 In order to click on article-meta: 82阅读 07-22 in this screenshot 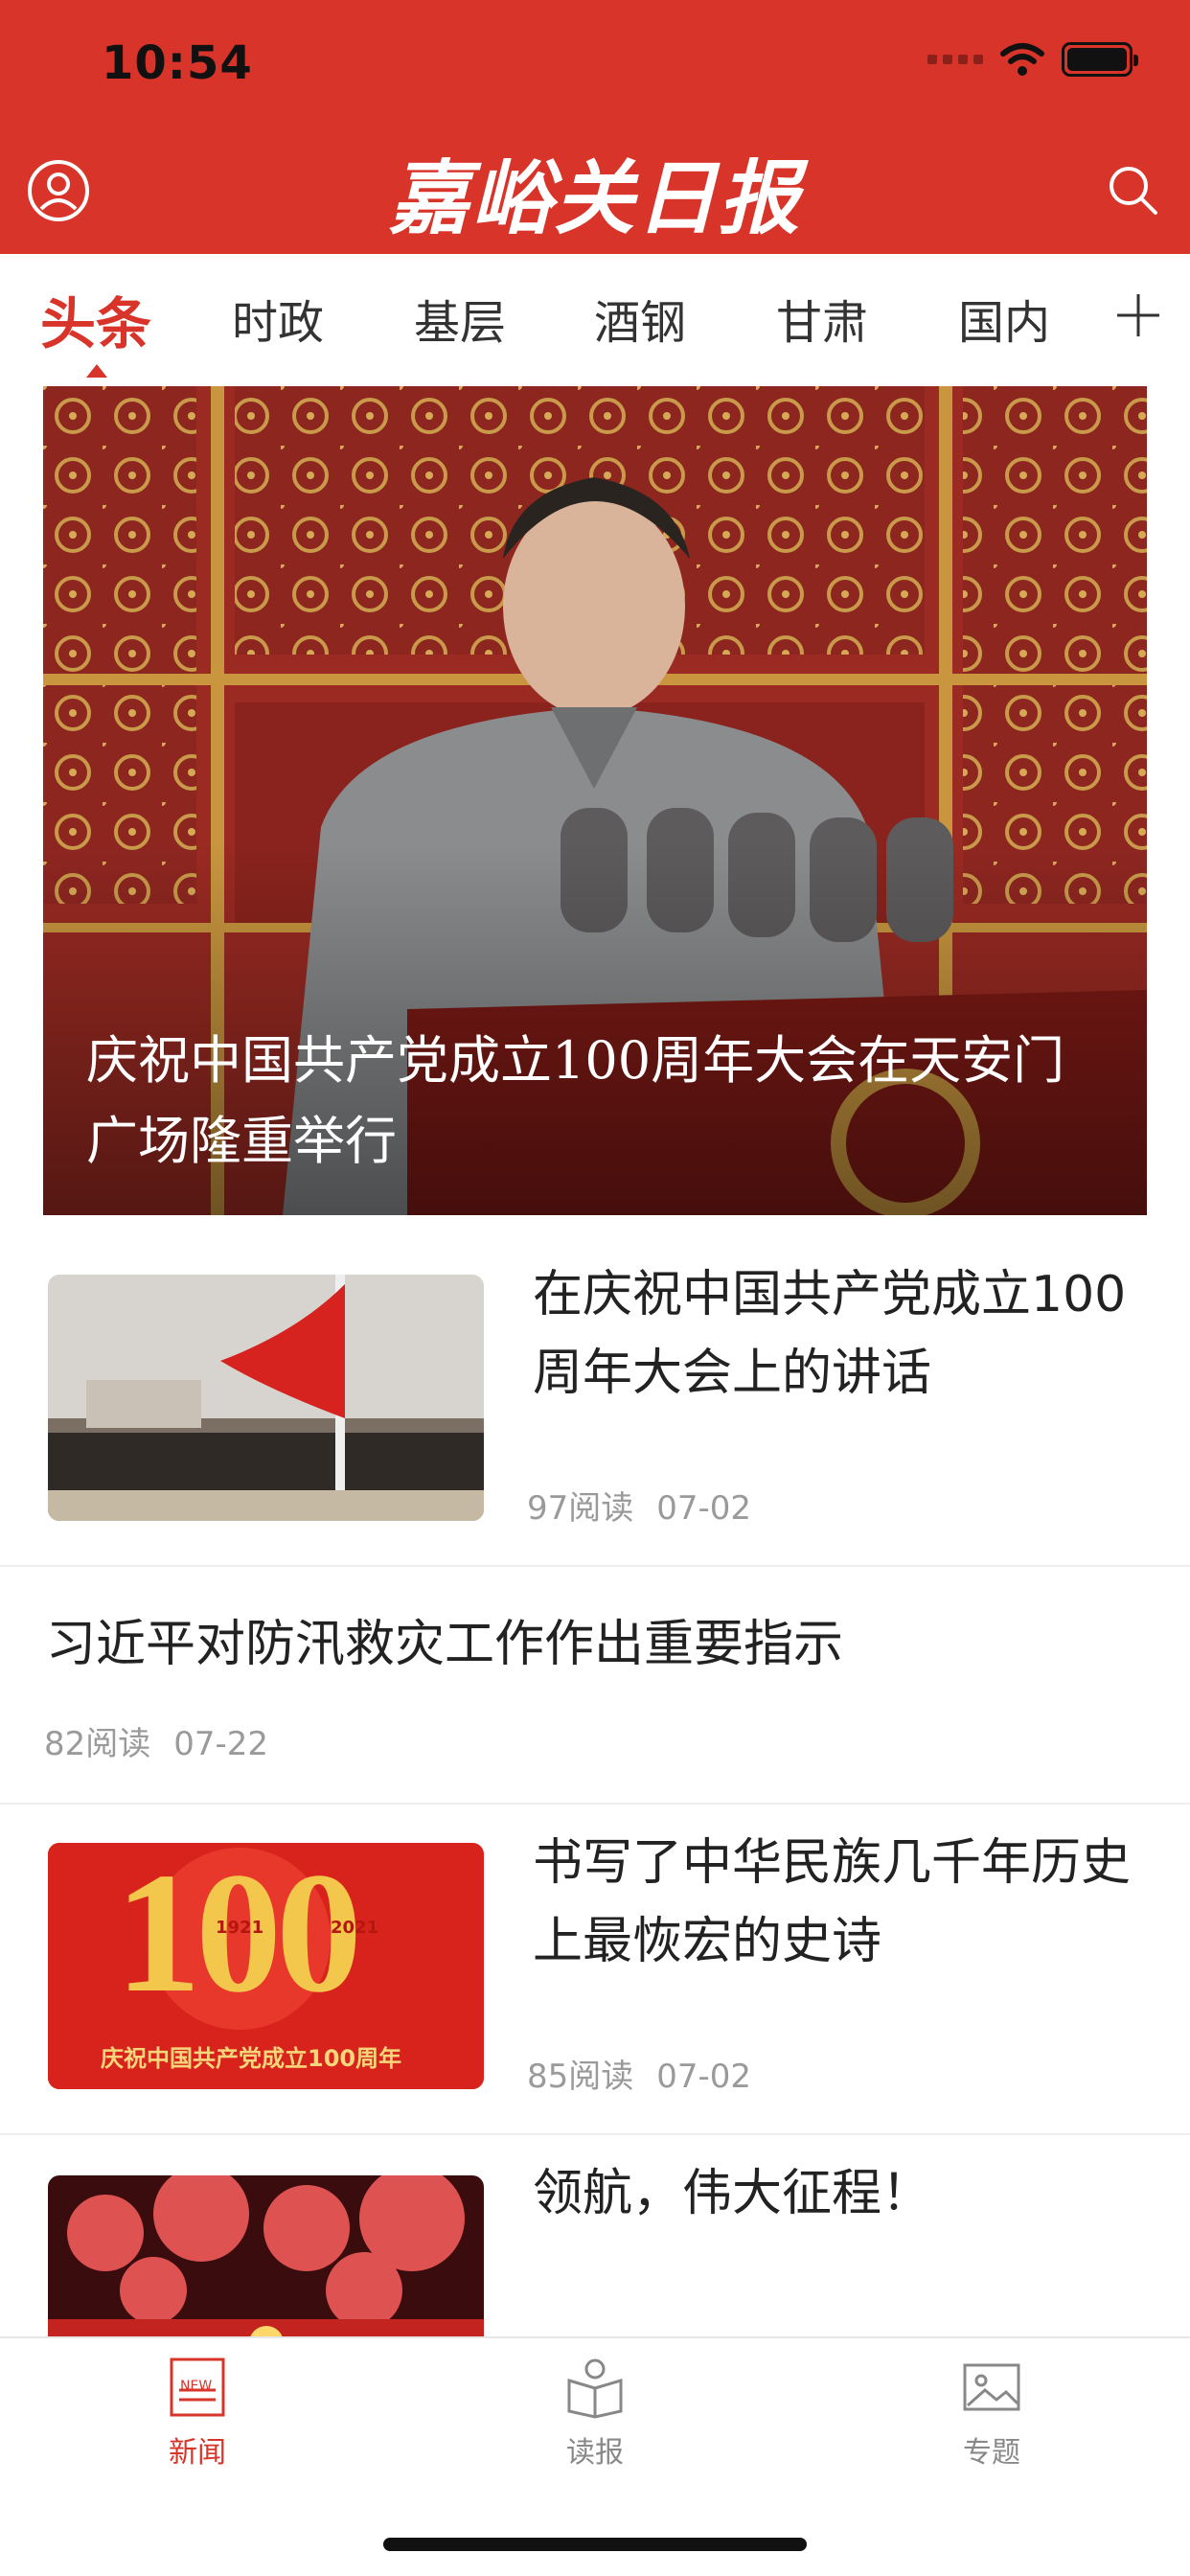, I will do `click(156, 1740)`.